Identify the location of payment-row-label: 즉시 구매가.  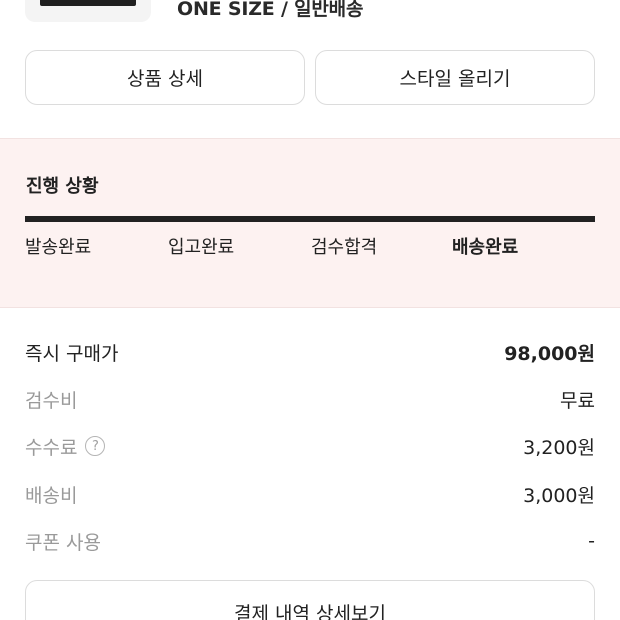
(72, 353).